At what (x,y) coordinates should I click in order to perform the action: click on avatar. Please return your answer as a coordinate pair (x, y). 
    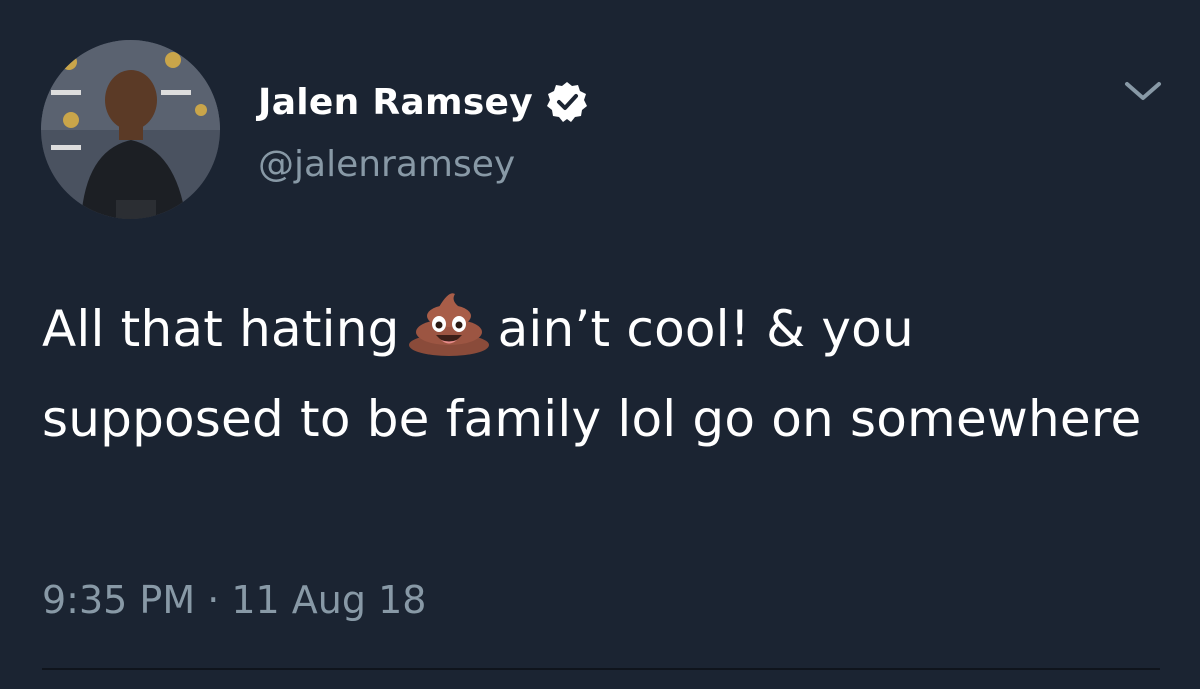
    Looking at the image, I should click on (130, 129).